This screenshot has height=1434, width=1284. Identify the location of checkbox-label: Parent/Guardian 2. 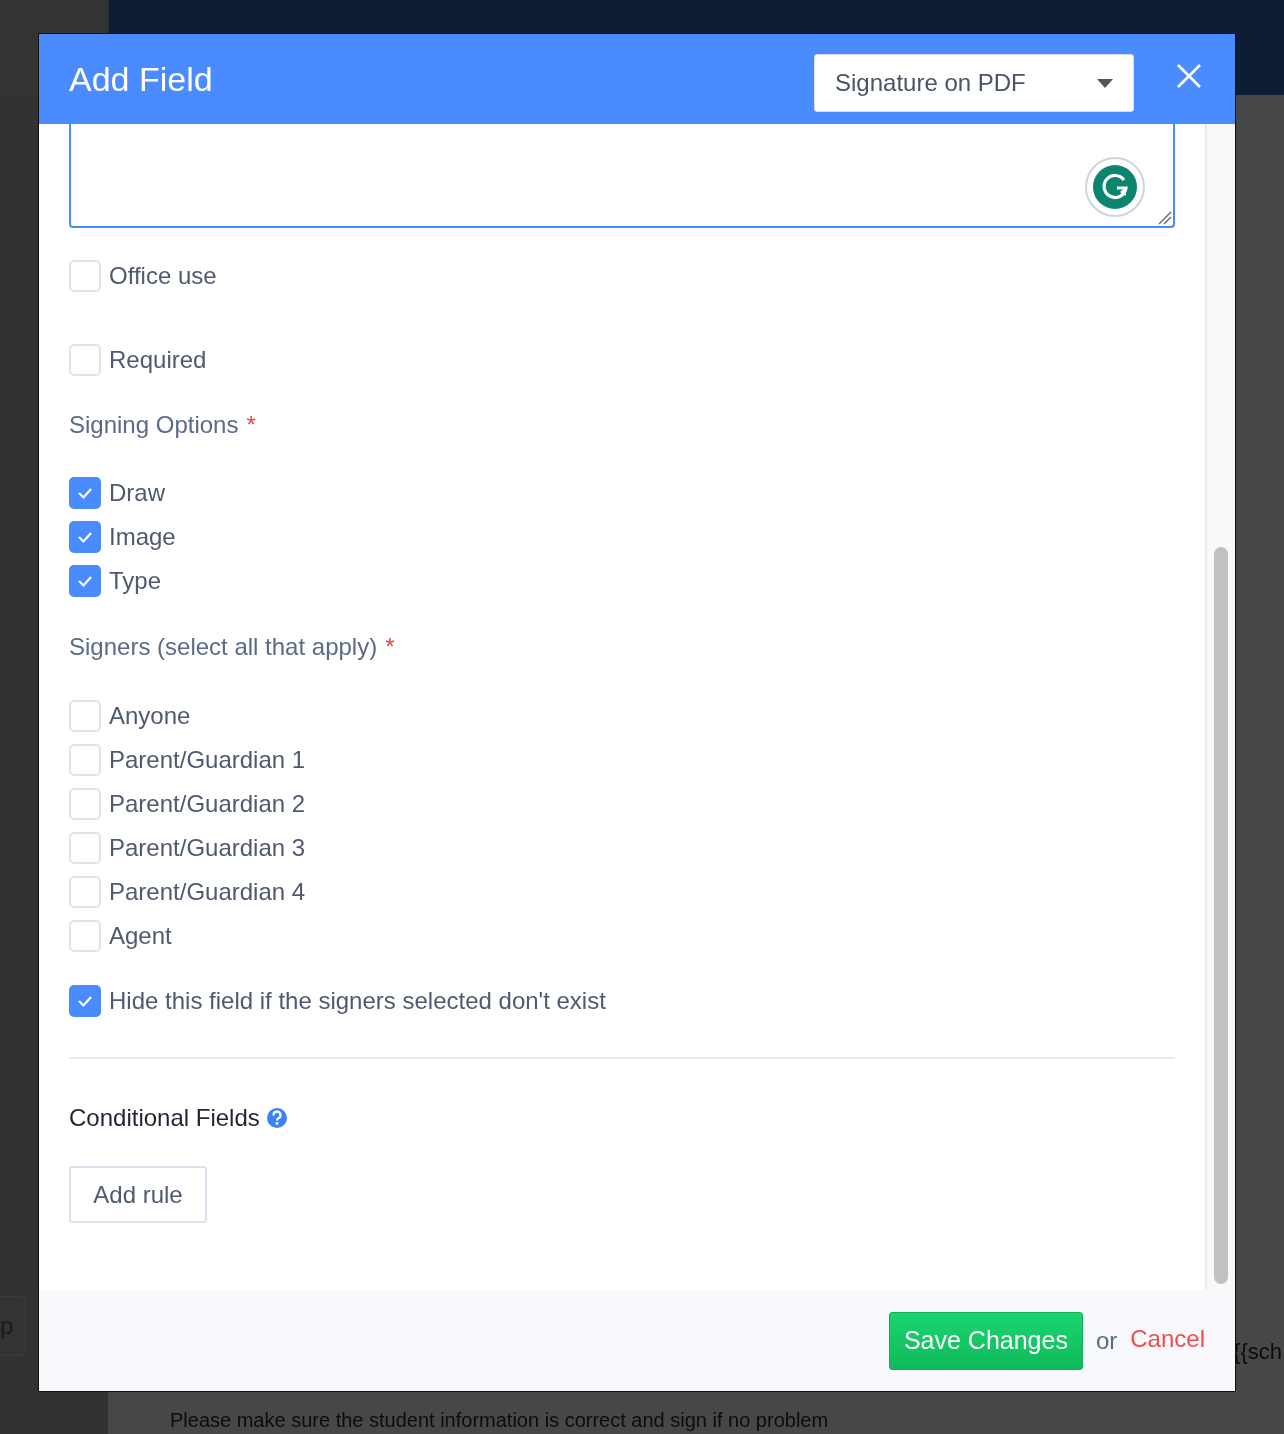
(207, 804).